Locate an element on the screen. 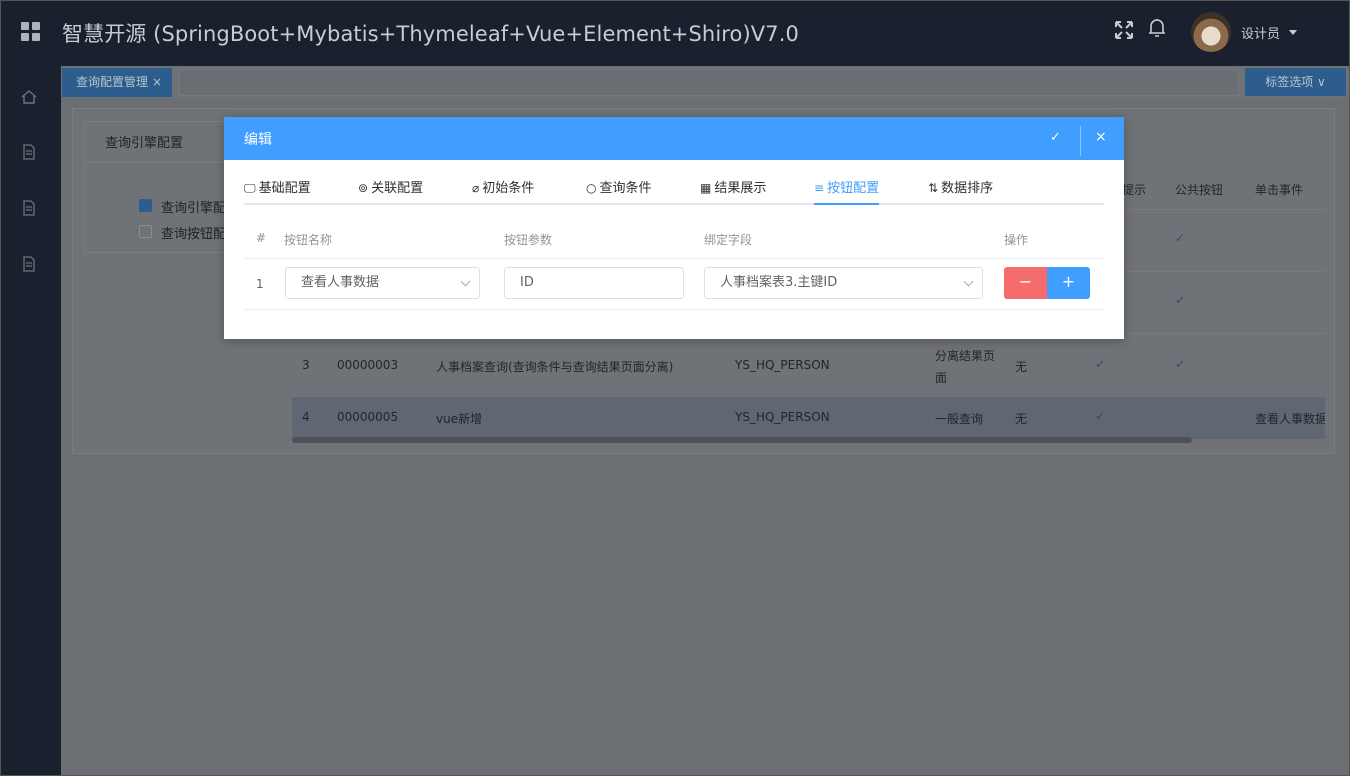 The height and width of the screenshot is (776, 1350). header-separator is located at coordinates (1080, 141).